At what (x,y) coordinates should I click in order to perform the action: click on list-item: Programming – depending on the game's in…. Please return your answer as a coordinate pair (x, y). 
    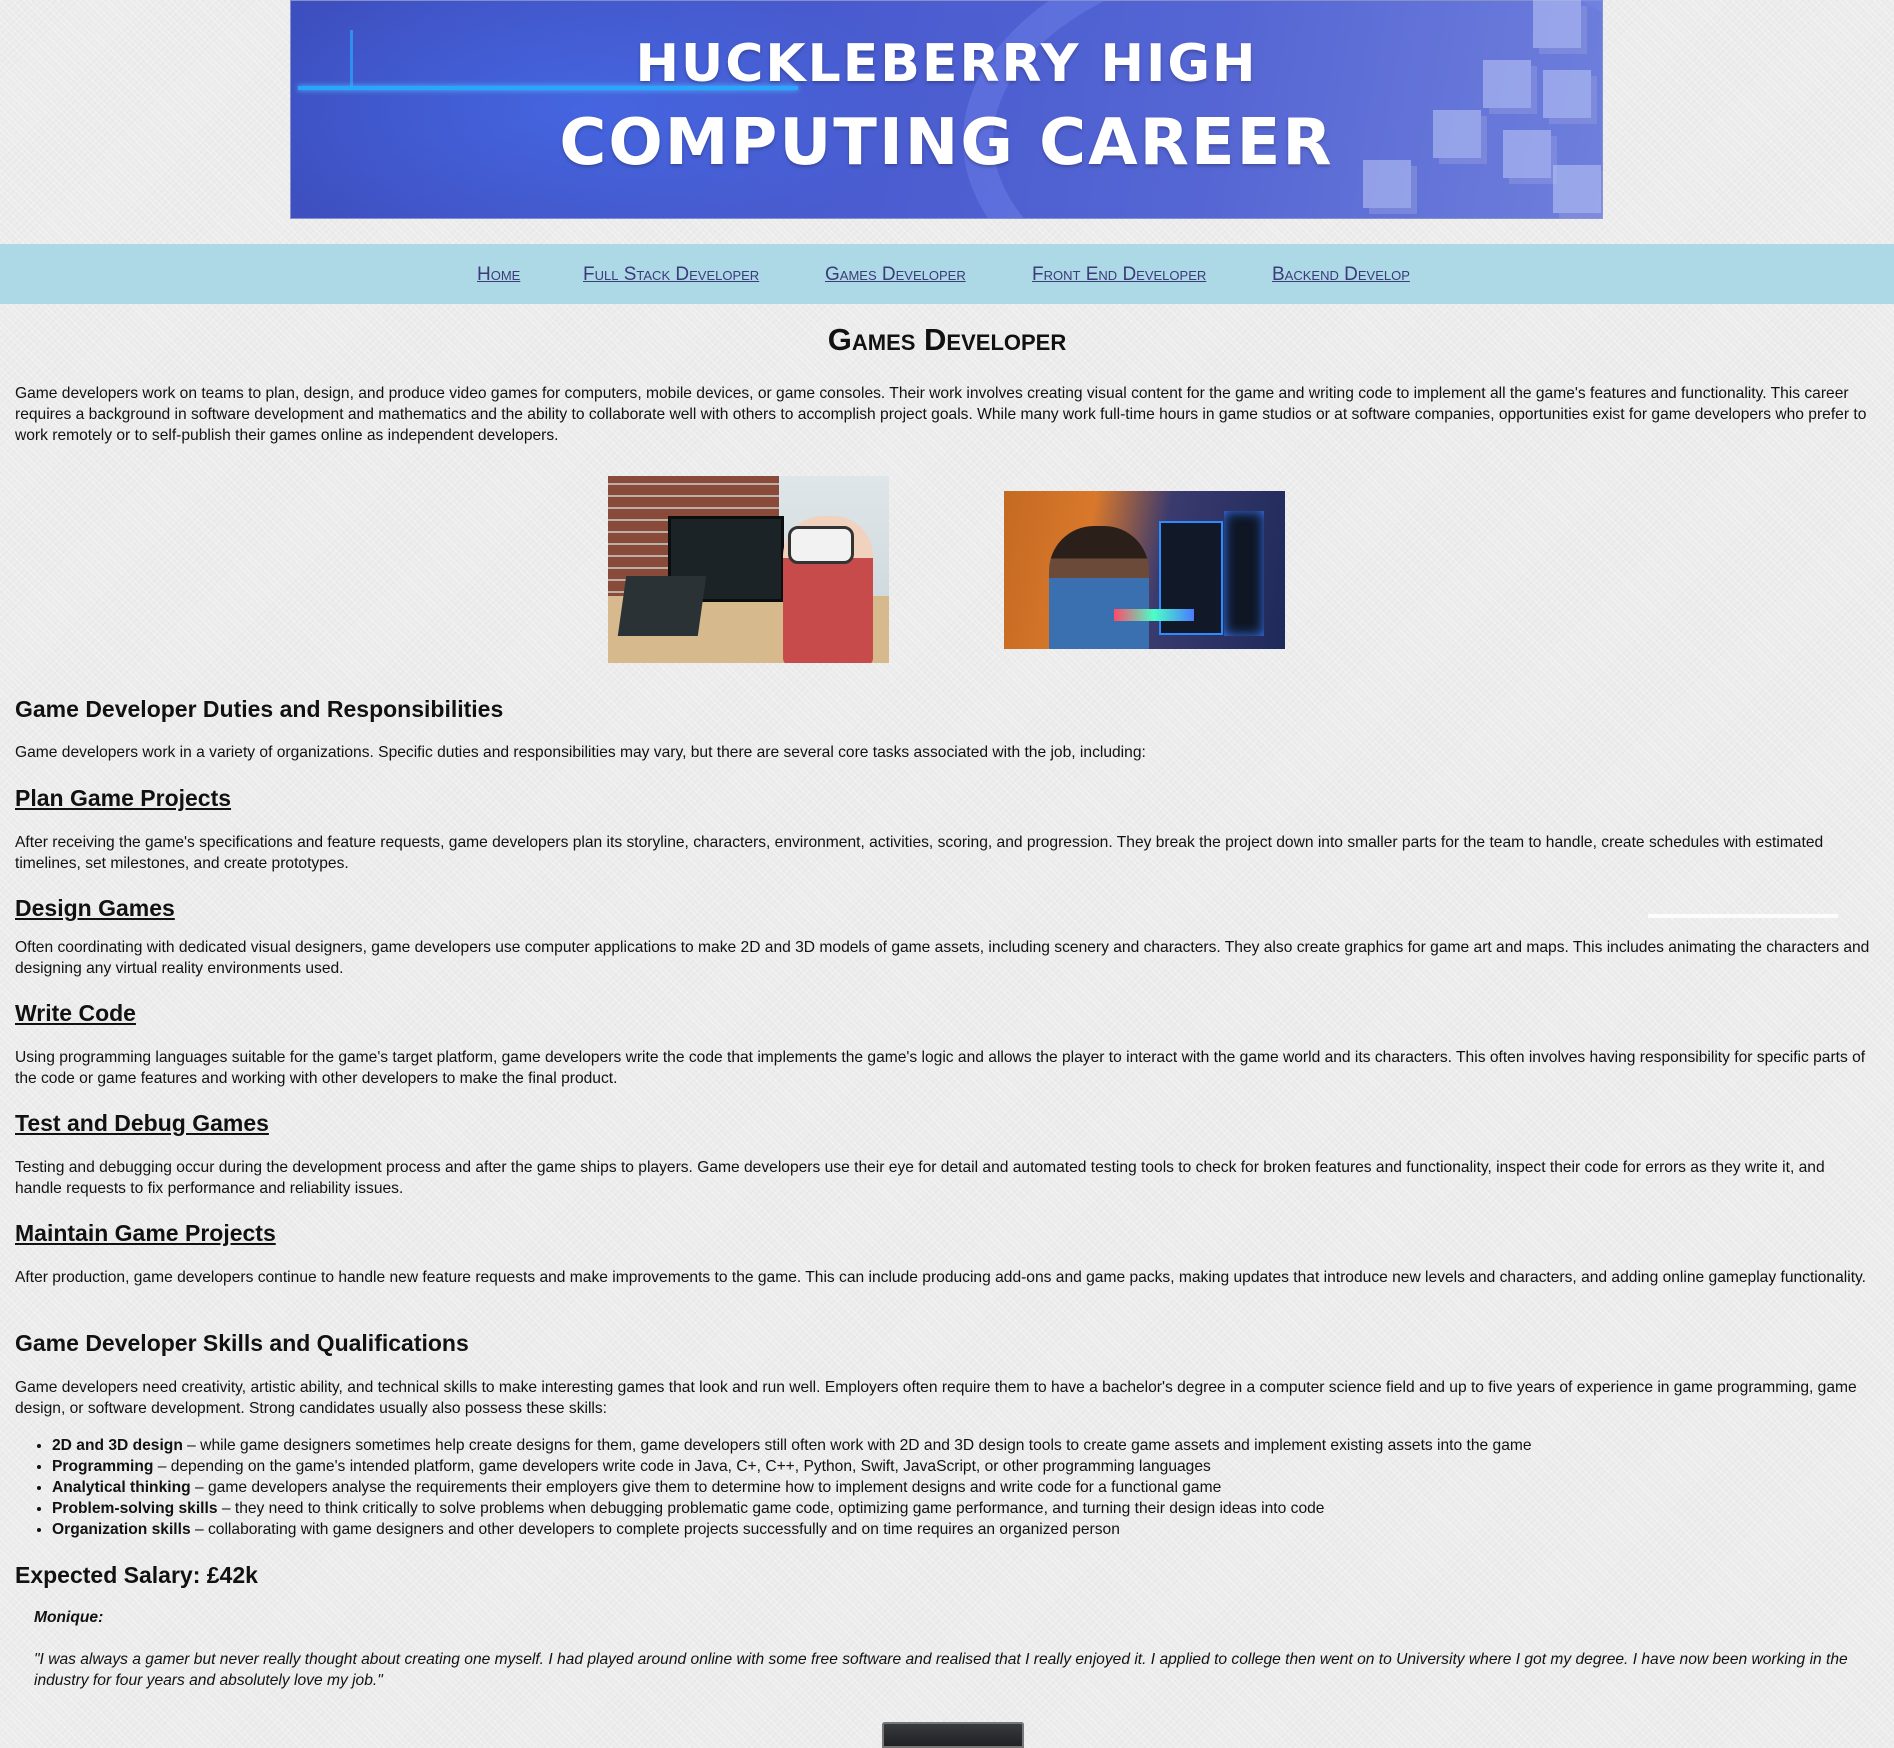
    Looking at the image, I should click on (973, 1466).